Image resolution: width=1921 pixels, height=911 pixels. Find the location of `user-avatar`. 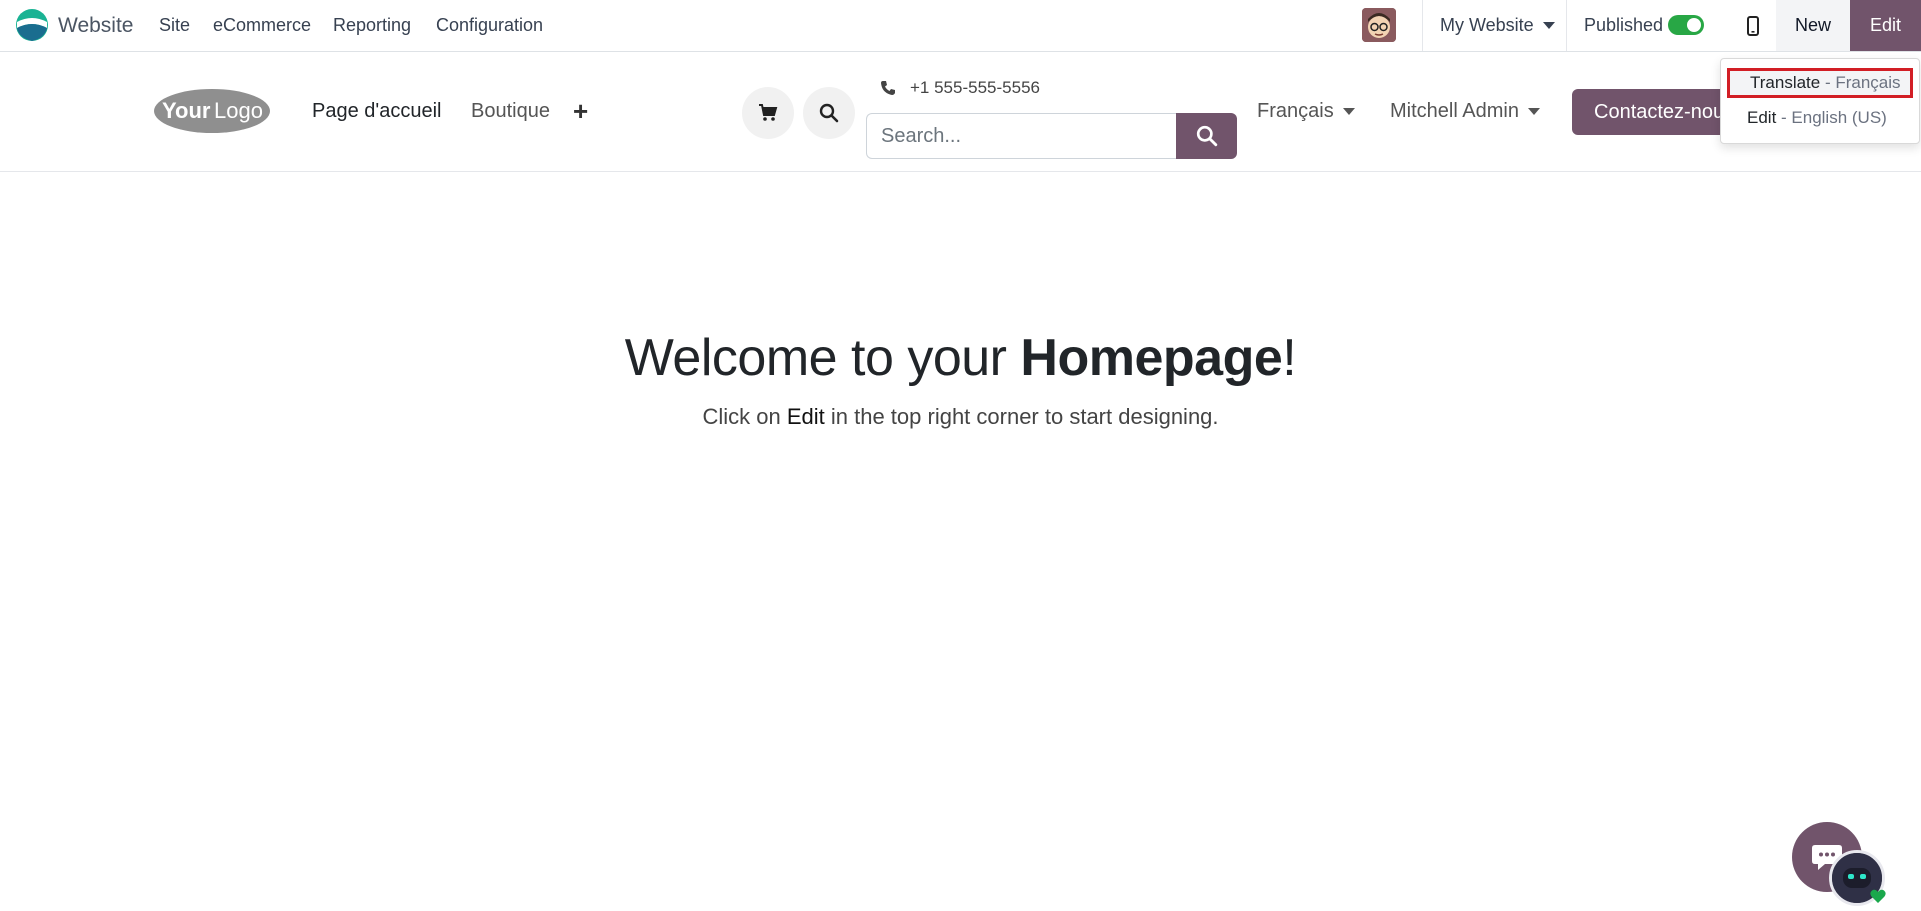

user-avatar is located at coordinates (1379, 25).